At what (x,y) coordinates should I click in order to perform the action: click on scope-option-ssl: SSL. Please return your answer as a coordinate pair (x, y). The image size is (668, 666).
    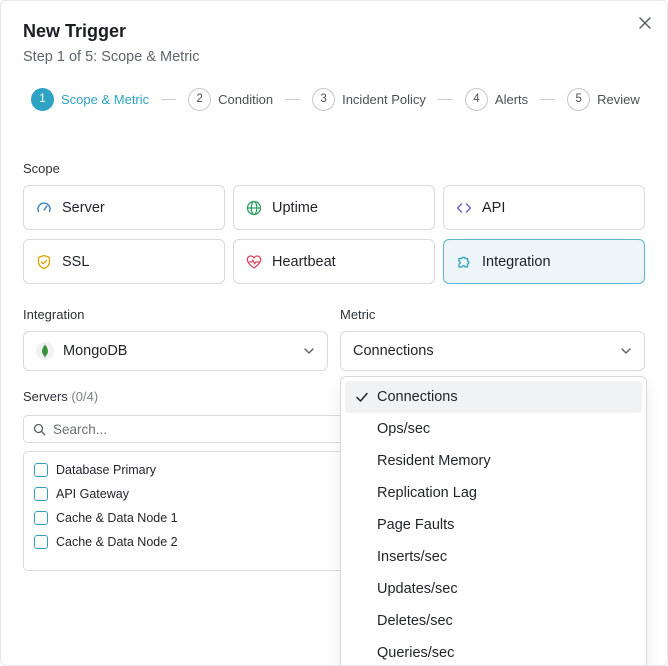
    Looking at the image, I should click on (124, 261).